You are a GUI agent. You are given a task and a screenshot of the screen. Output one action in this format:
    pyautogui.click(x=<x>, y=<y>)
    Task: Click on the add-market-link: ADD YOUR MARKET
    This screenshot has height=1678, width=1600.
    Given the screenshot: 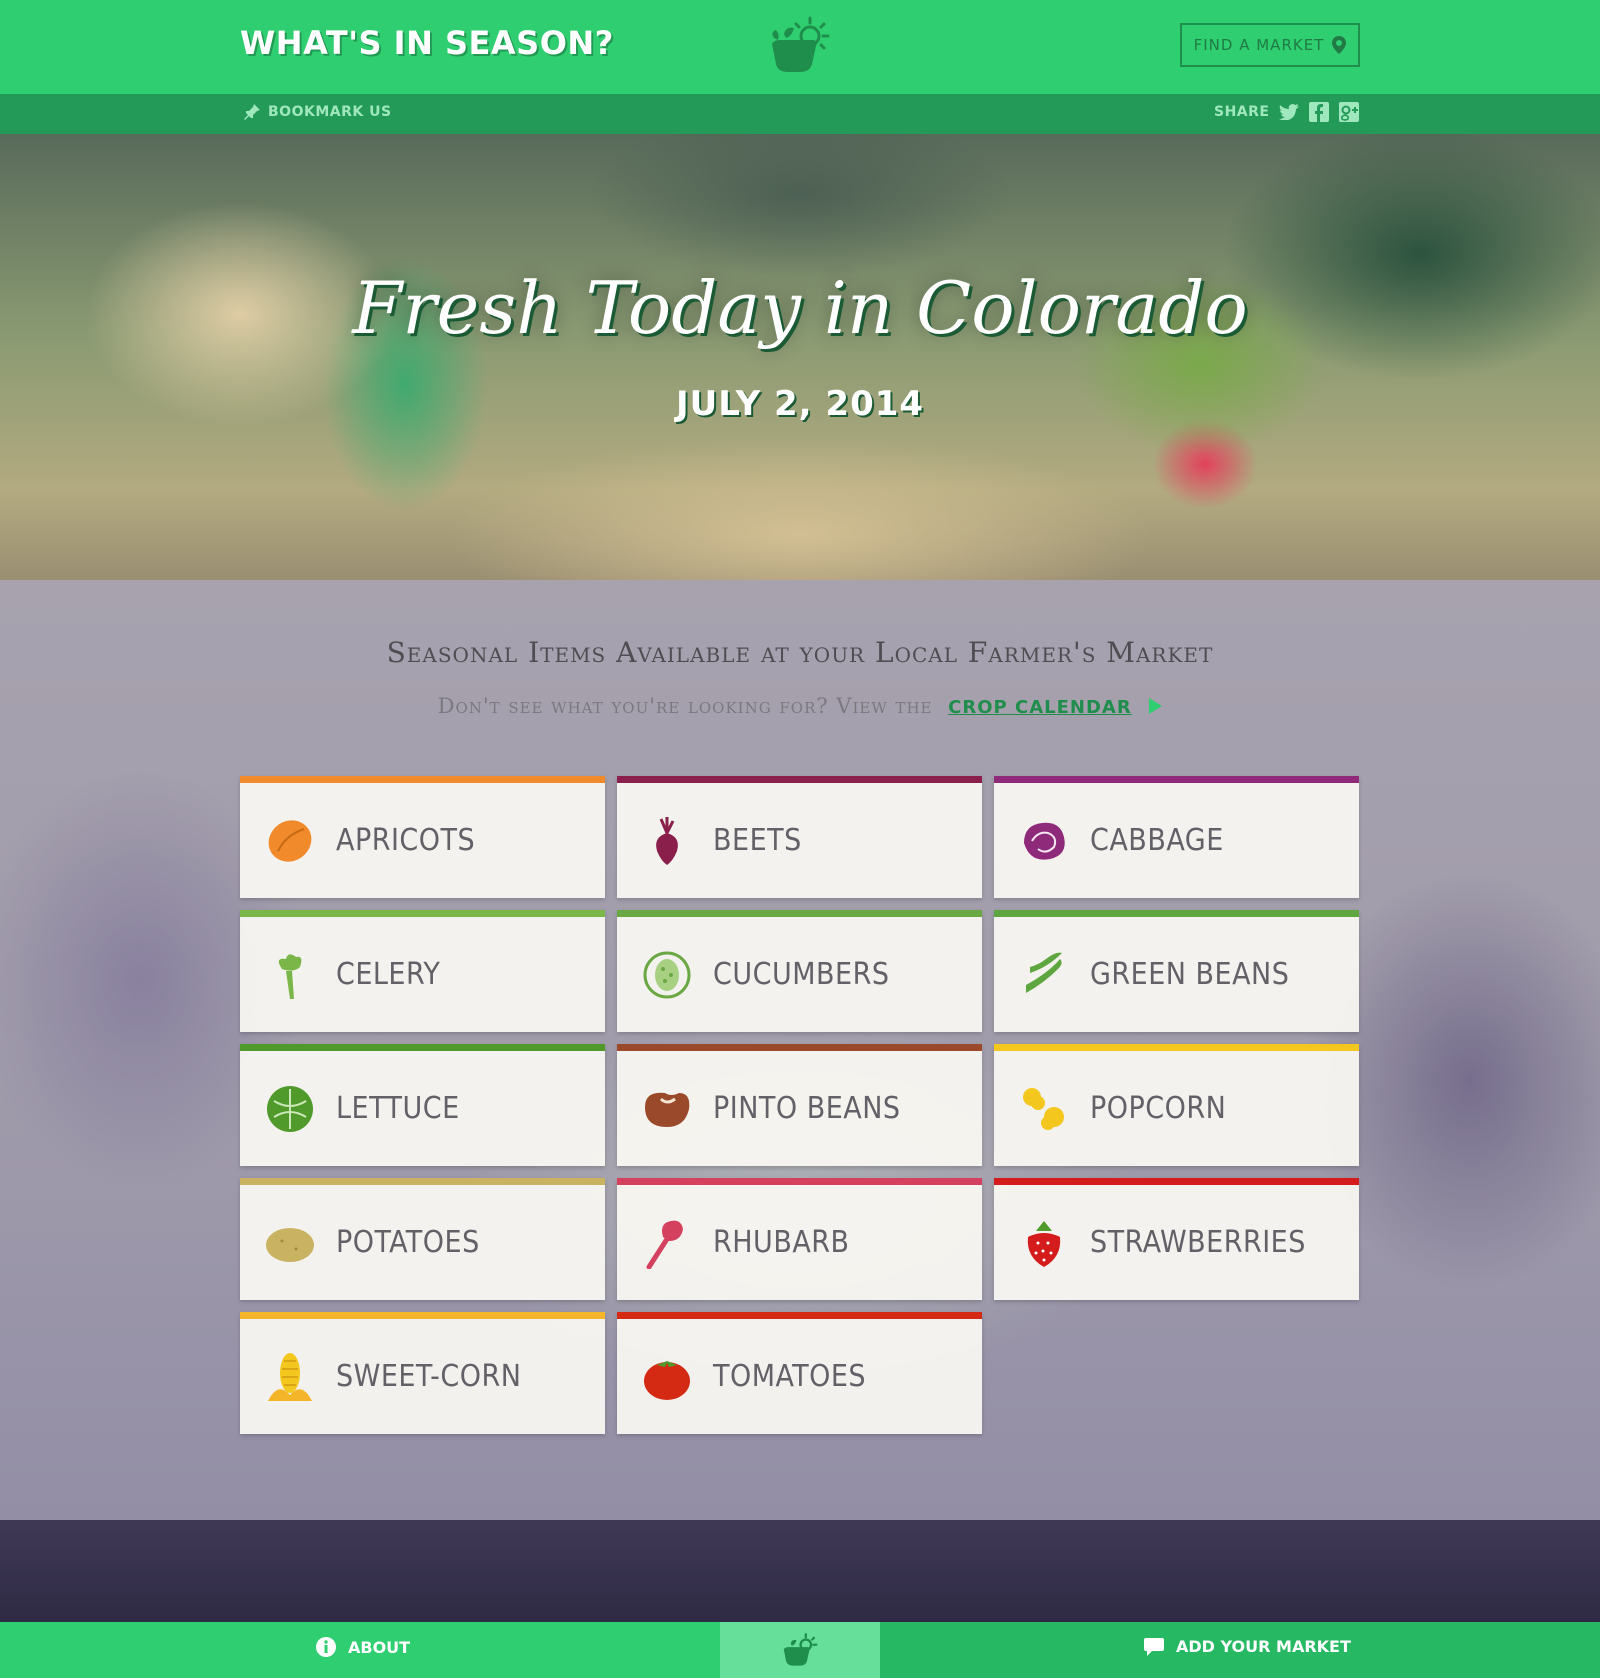 What is the action you would take?
    pyautogui.click(x=1247, y=1646)
    